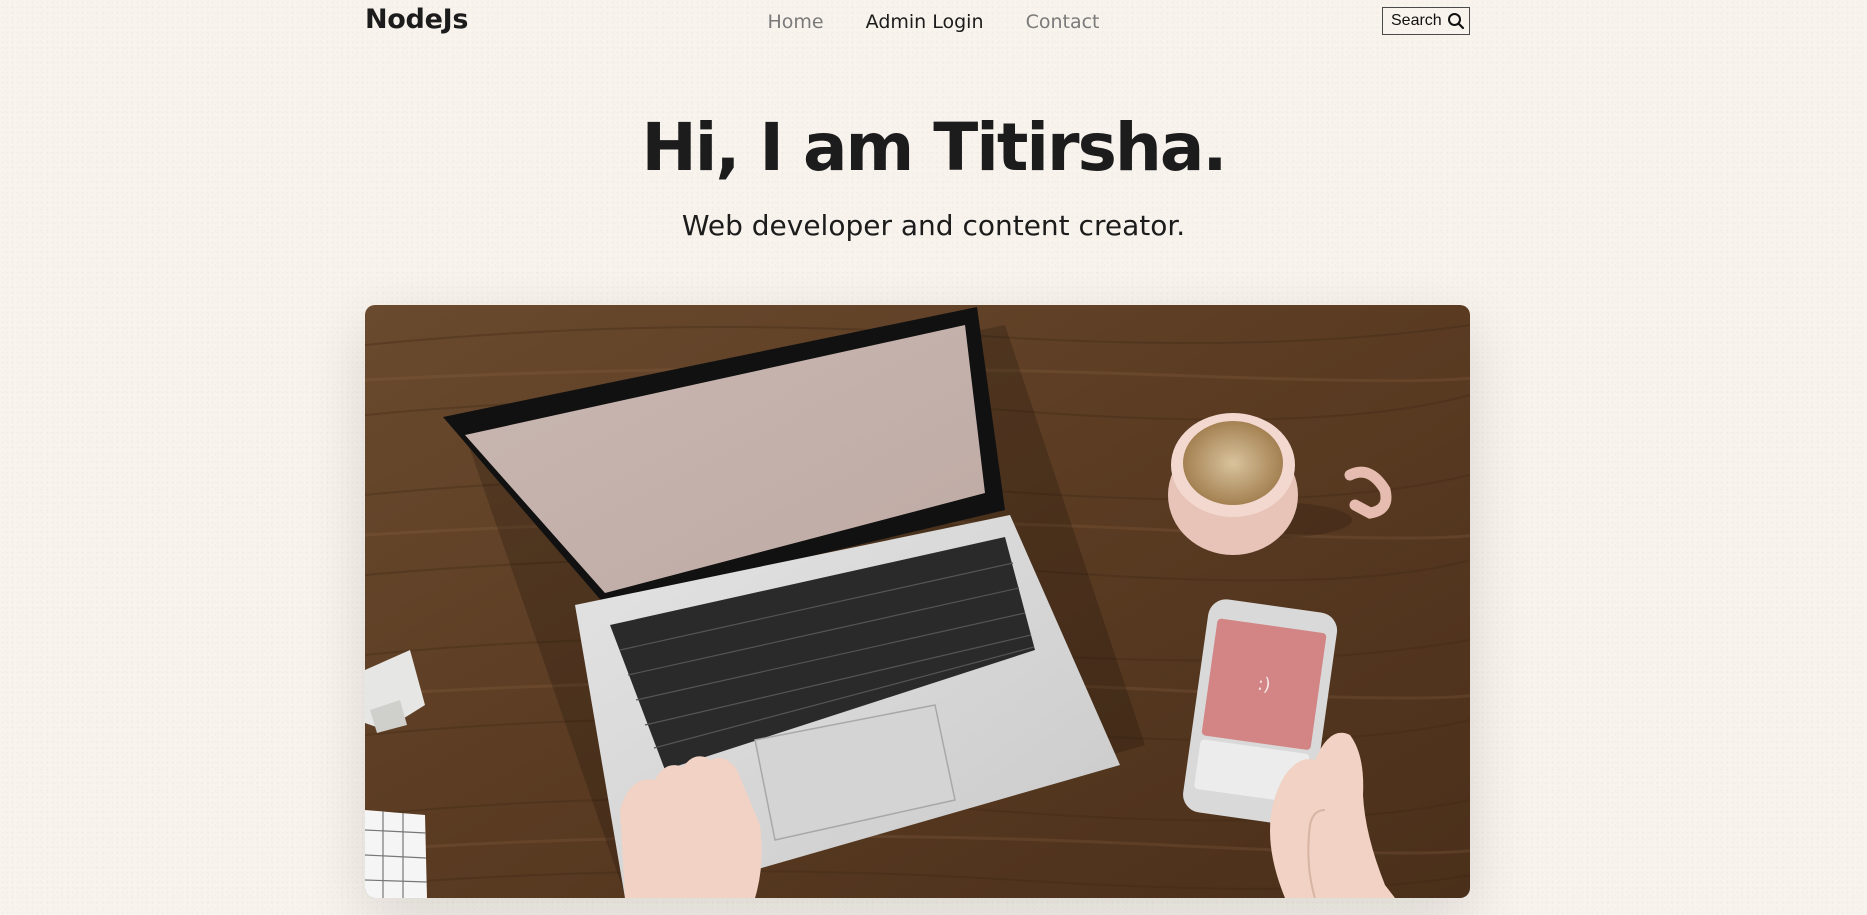  What do you see at coordinates (925, 22) in the screenshot?
I see `nav-admin-login-link: Admin Login` at bounding box center [925, 22].